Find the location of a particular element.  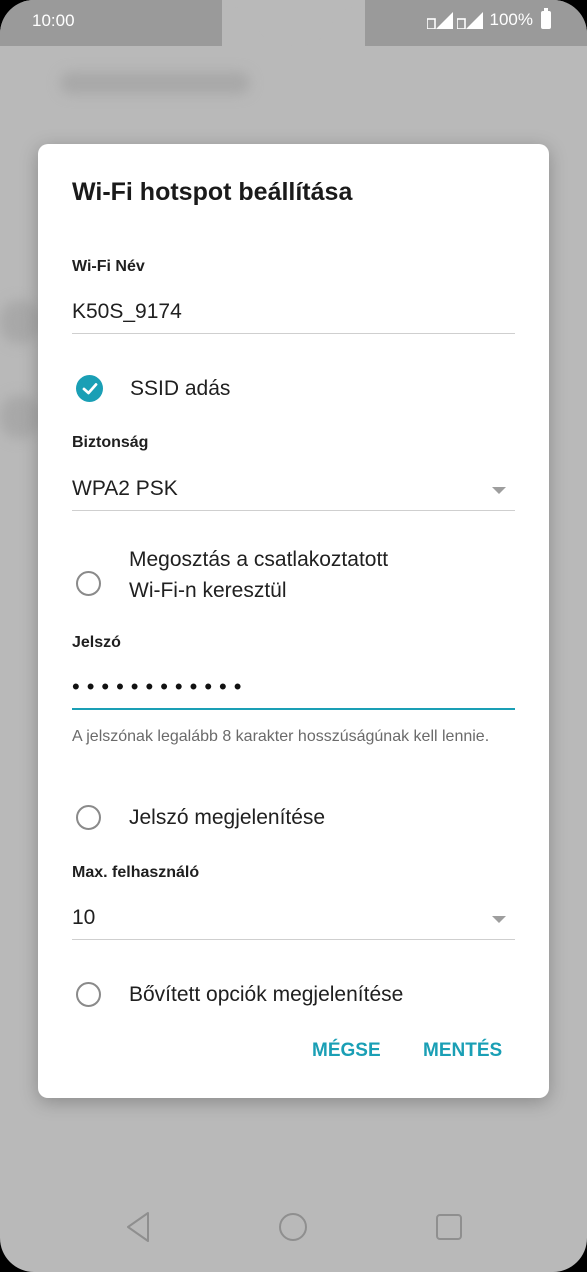

password-label: Jelszó is located at coordinates (96, 642).